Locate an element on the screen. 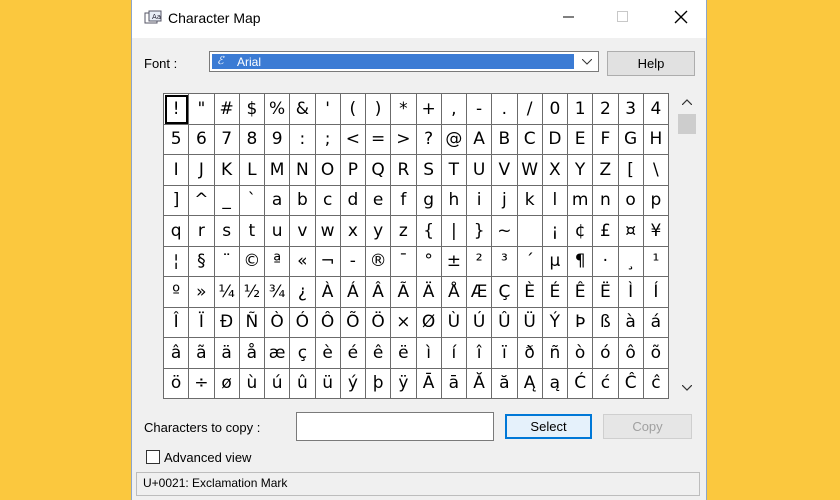 This screenshot has height=500, width=840. char-cell: c is located at coordinates (328, 200).